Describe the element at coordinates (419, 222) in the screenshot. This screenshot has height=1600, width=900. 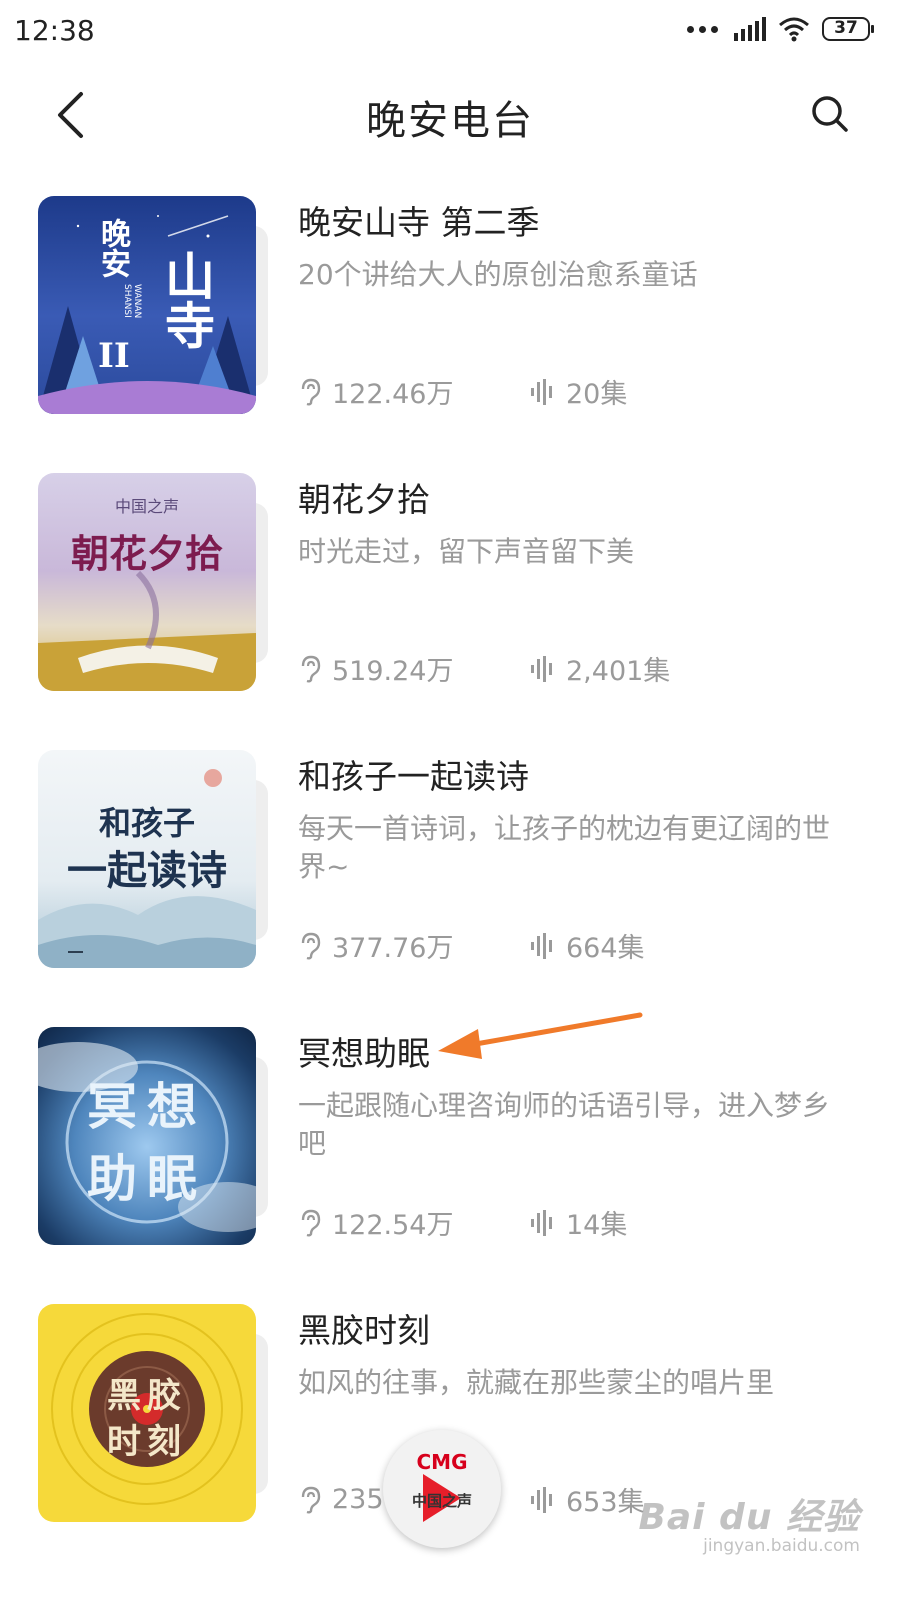
I see `item-title: 晚安山寺 第二季` at that location.